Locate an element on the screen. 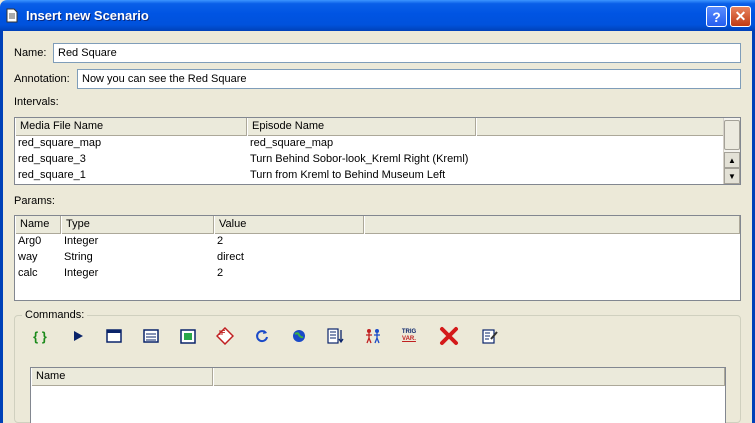  param-name-cell: way is located at coordinates (28, 257).